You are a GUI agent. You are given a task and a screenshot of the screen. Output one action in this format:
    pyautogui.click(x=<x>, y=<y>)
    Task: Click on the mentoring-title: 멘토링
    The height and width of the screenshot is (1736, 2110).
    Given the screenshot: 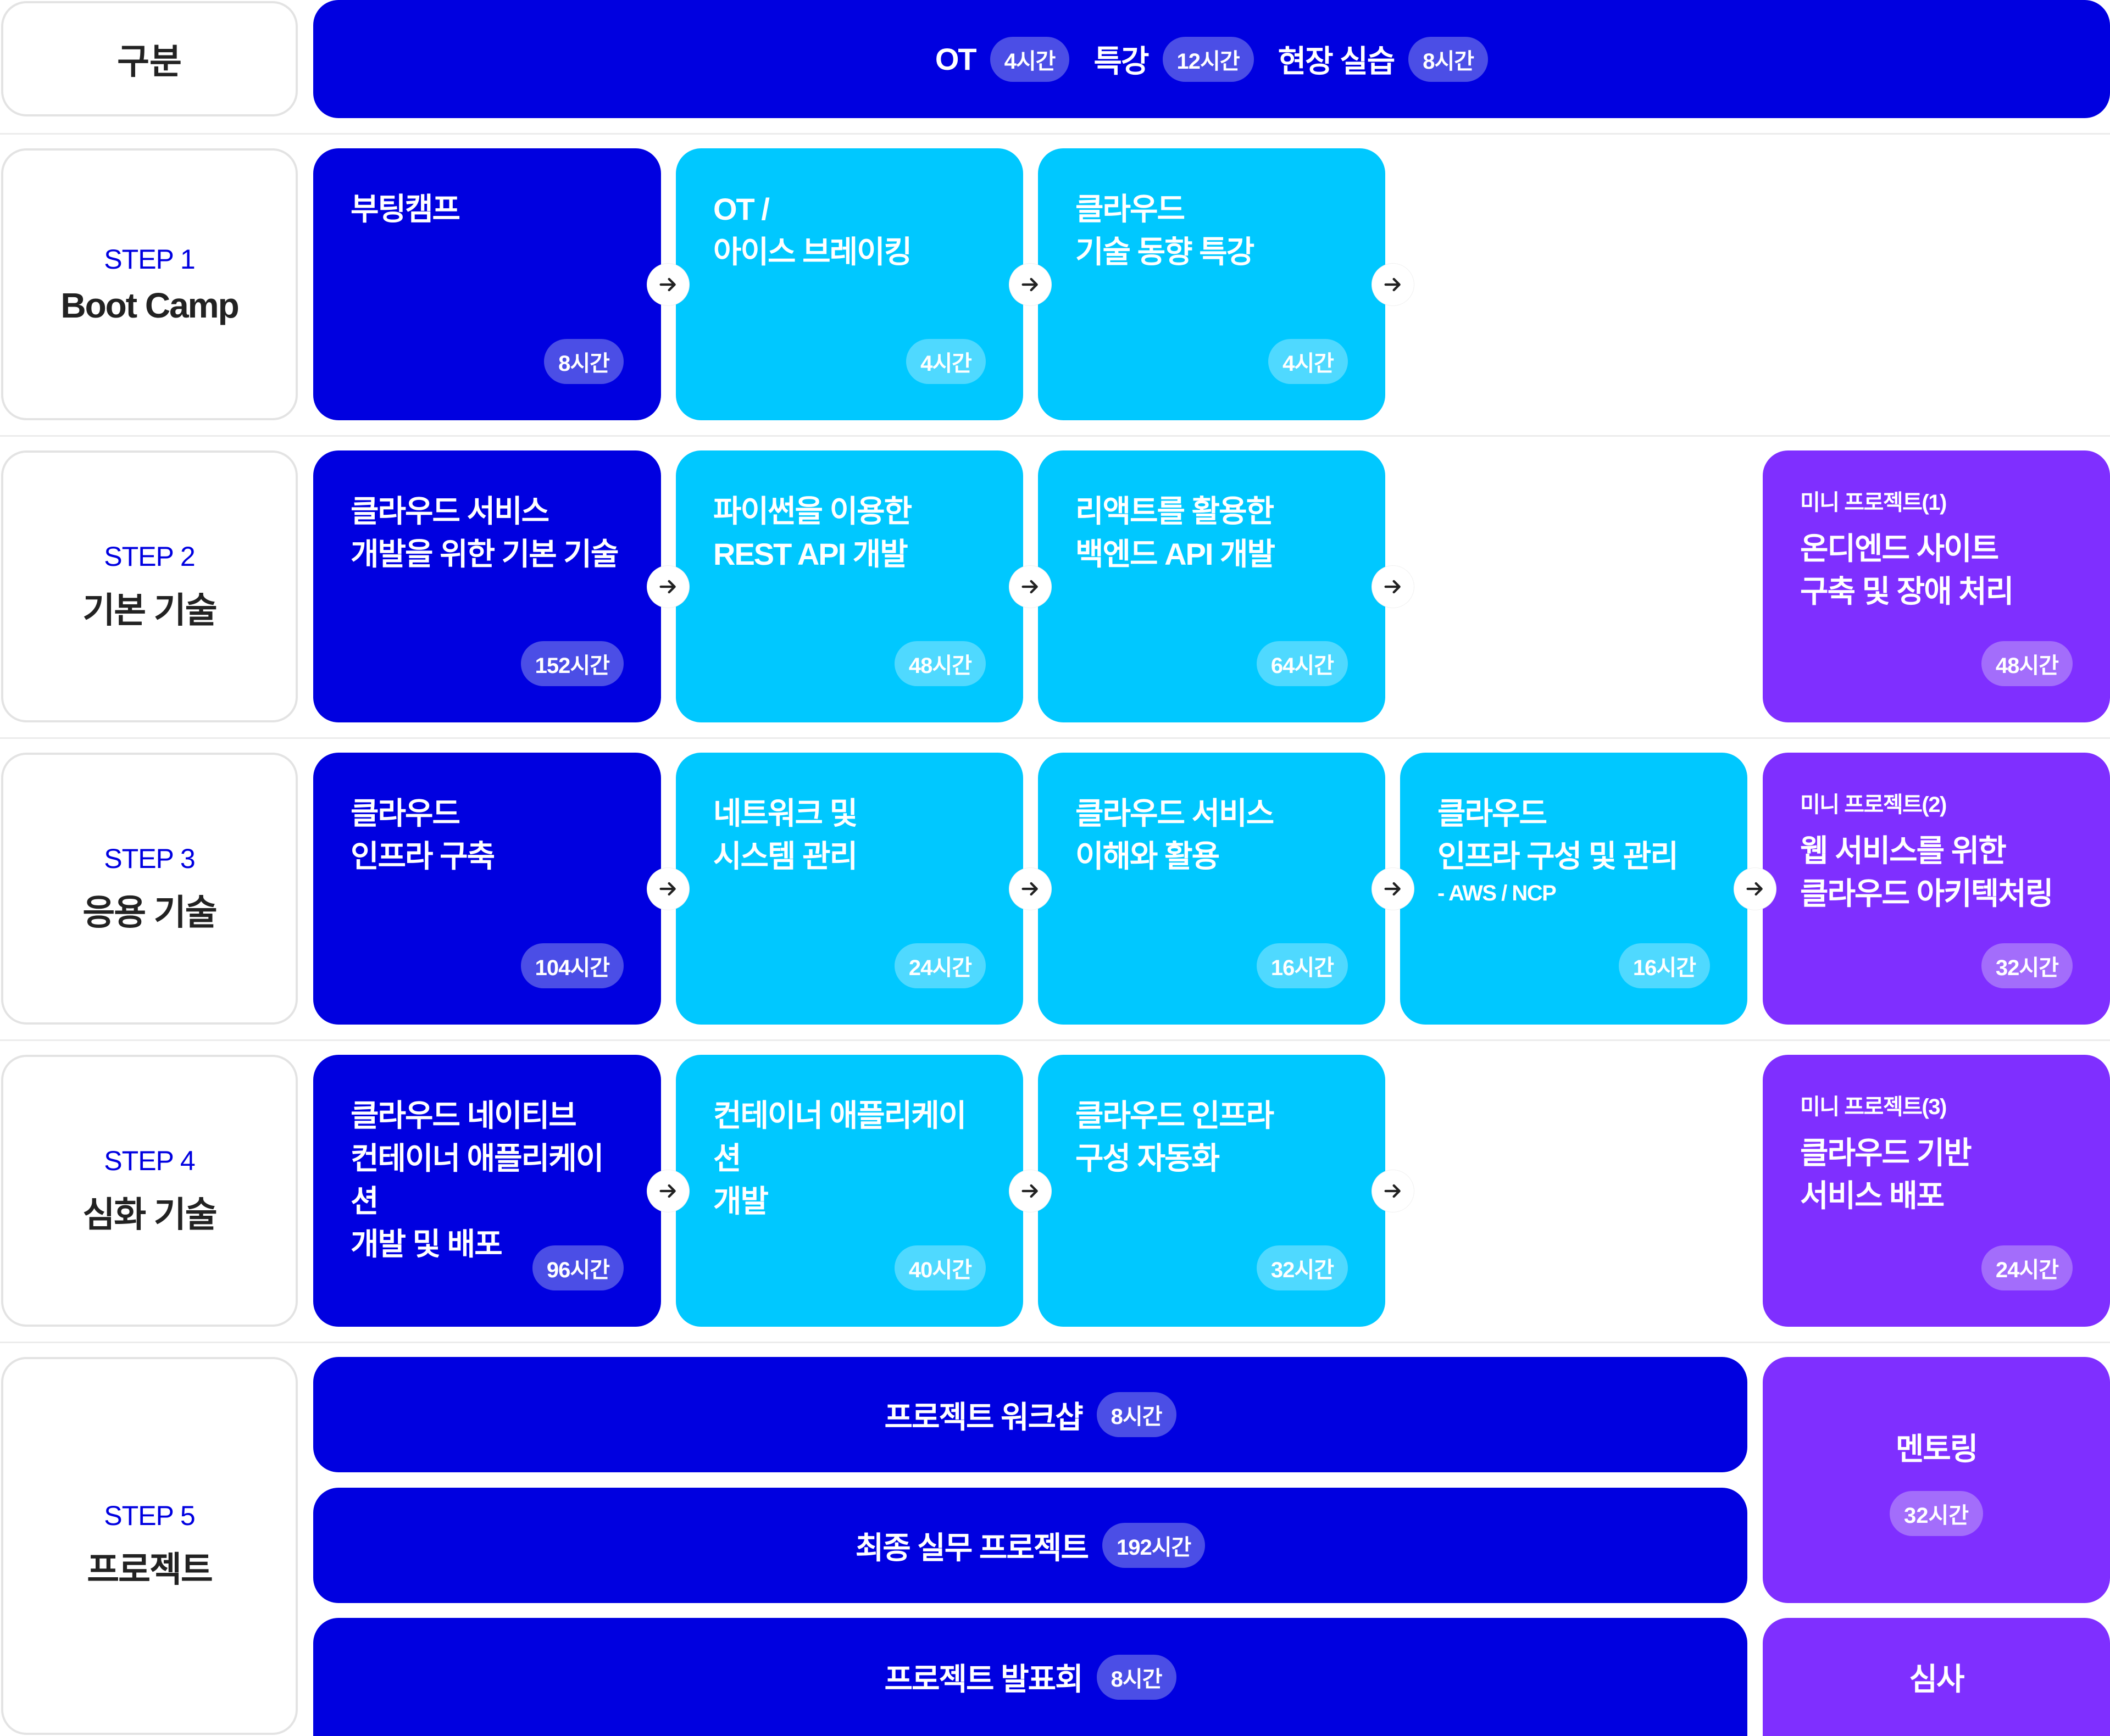 What is the action you would take?
    pyautogui.click(x=1937, y=1448)
    